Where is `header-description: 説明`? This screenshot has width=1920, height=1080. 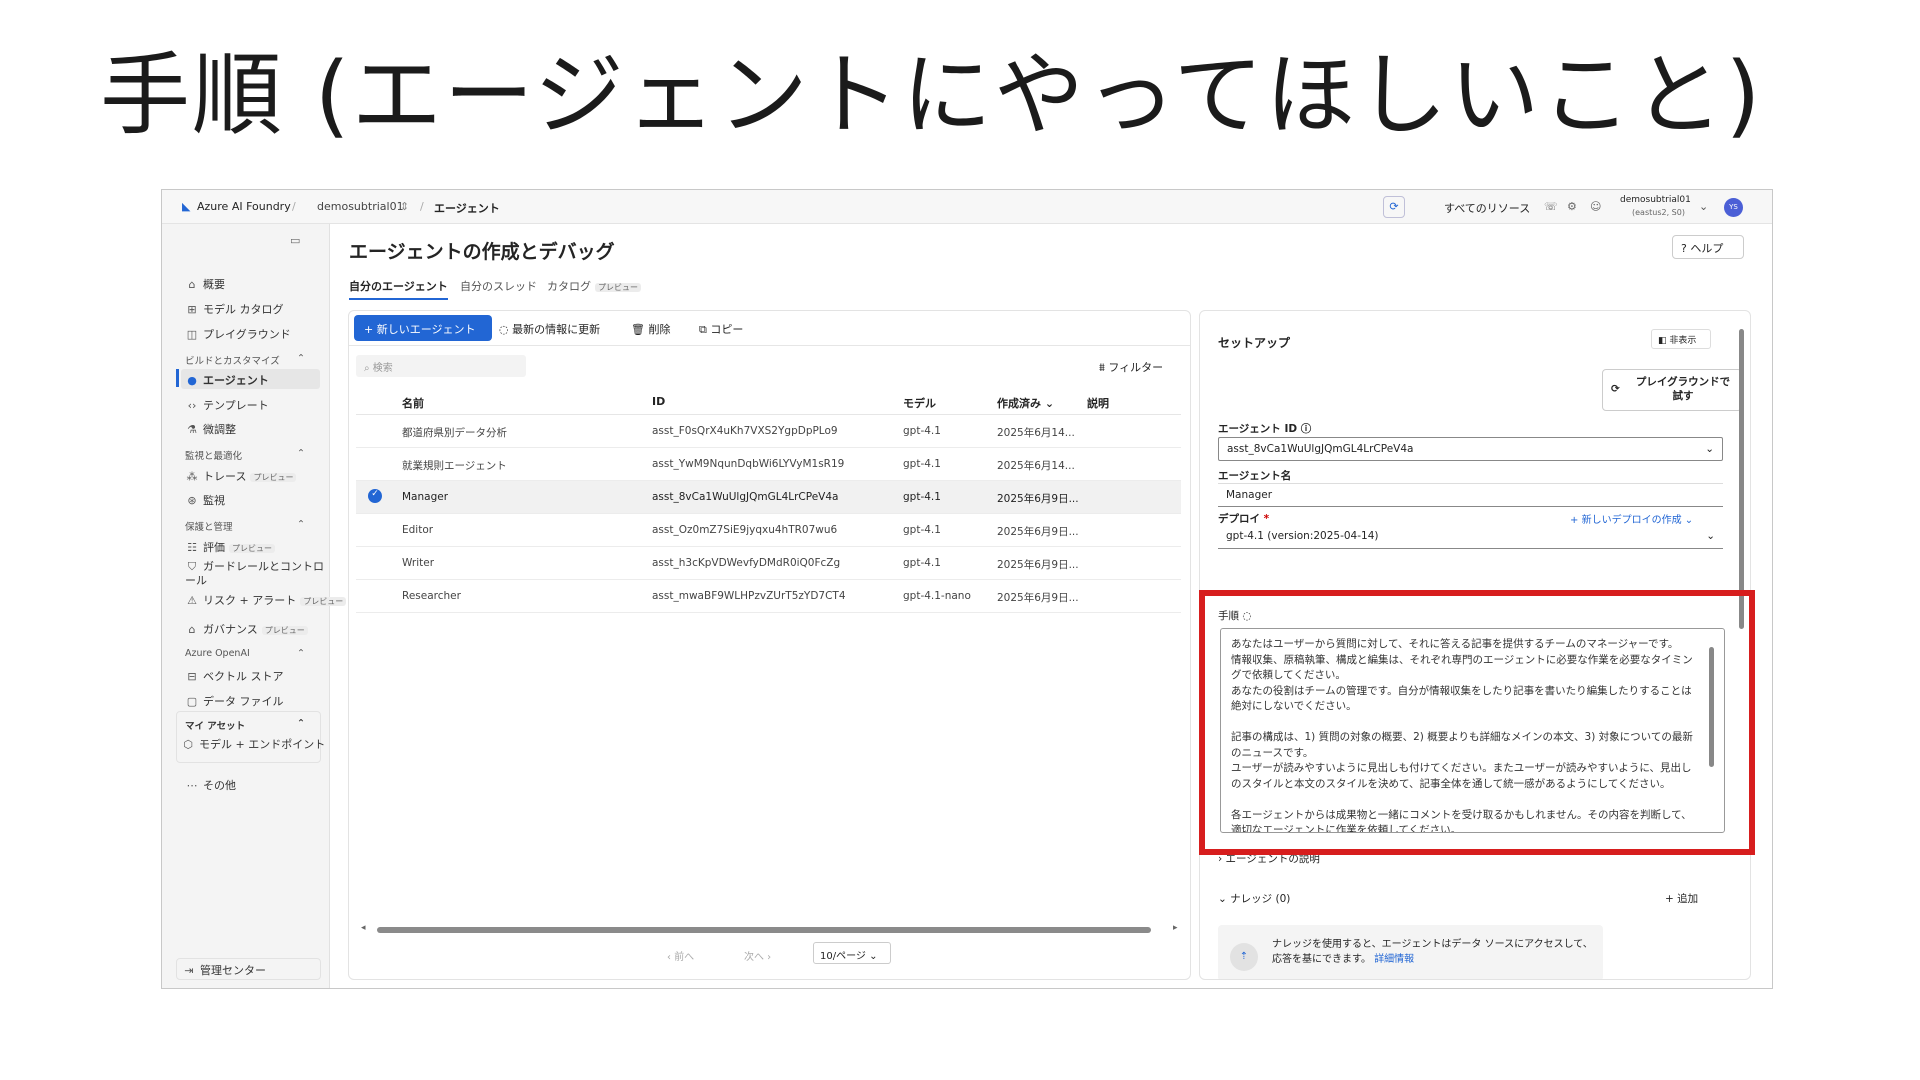
header-description: 説明 is located at coordinates (1098, 403).